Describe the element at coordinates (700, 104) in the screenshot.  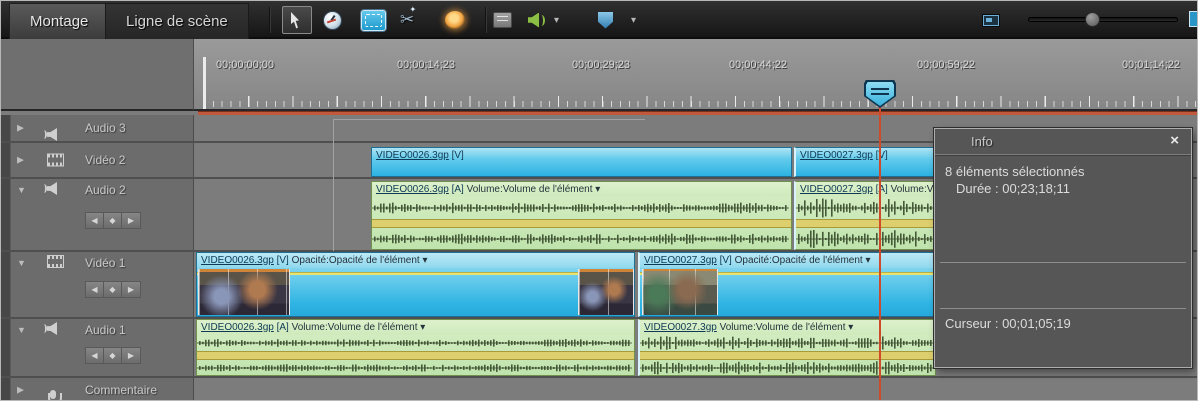
I see `ruler-ticks` at that location.